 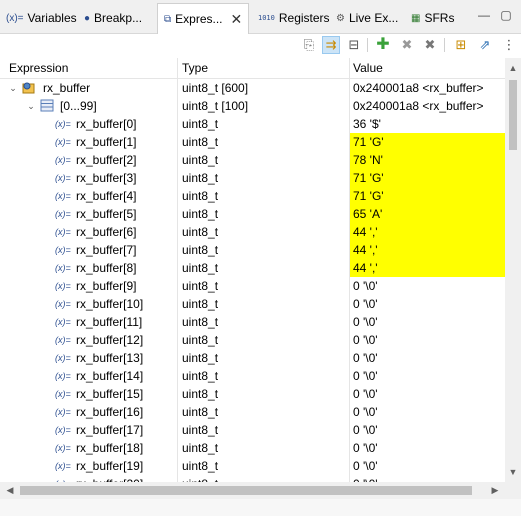 I want to click on tree-row-element: (x)= rx_buffer[14] uint8_t 0 '\0', so click(x=252, y=376).